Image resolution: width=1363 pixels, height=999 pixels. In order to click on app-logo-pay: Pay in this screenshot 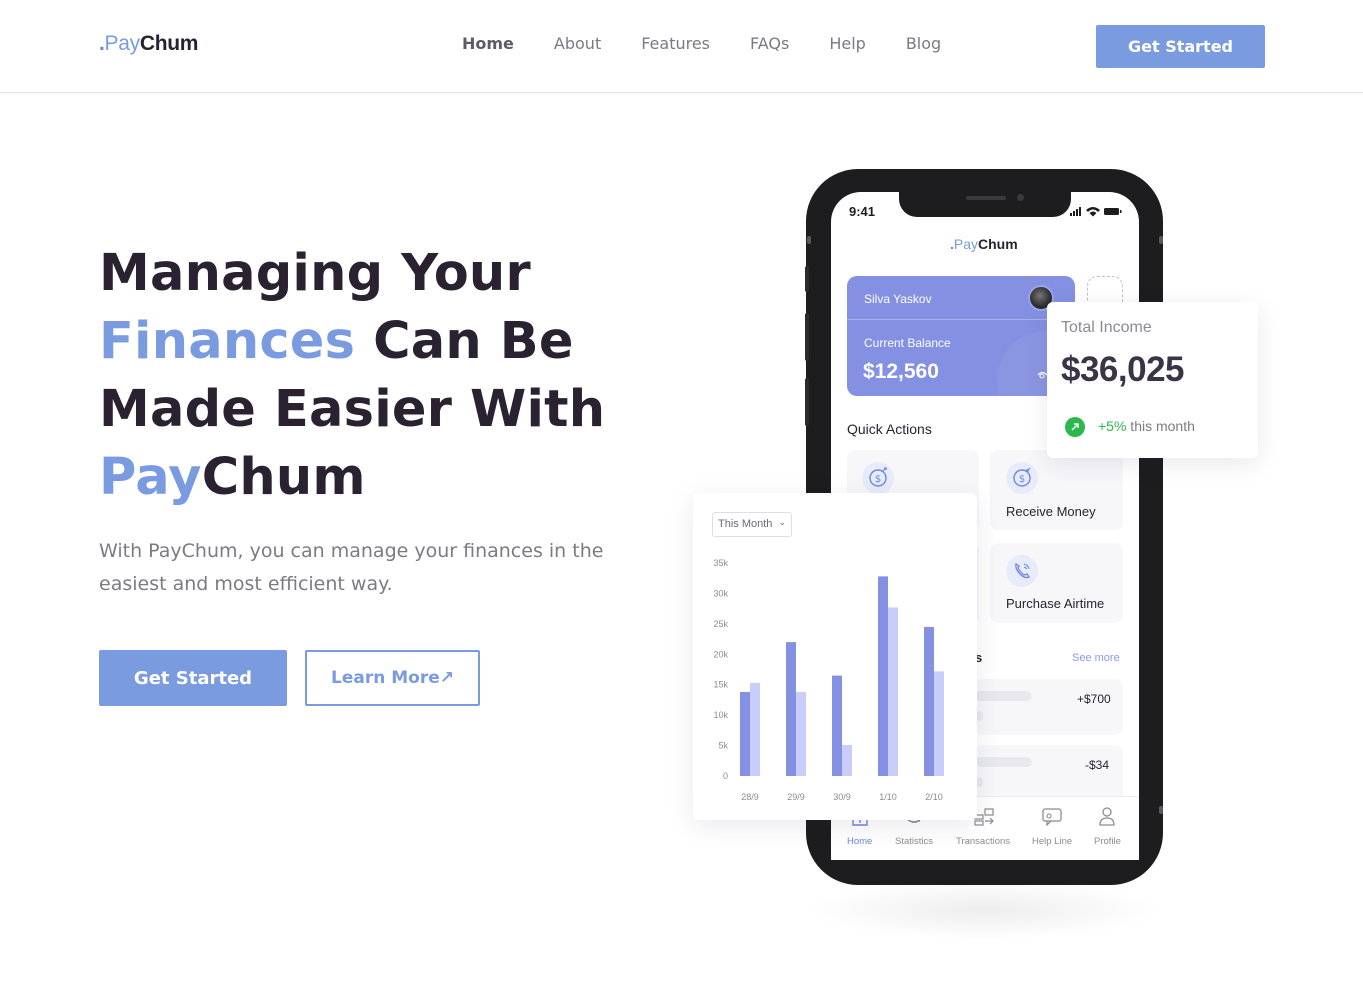, I will do `click(966, 244)`.